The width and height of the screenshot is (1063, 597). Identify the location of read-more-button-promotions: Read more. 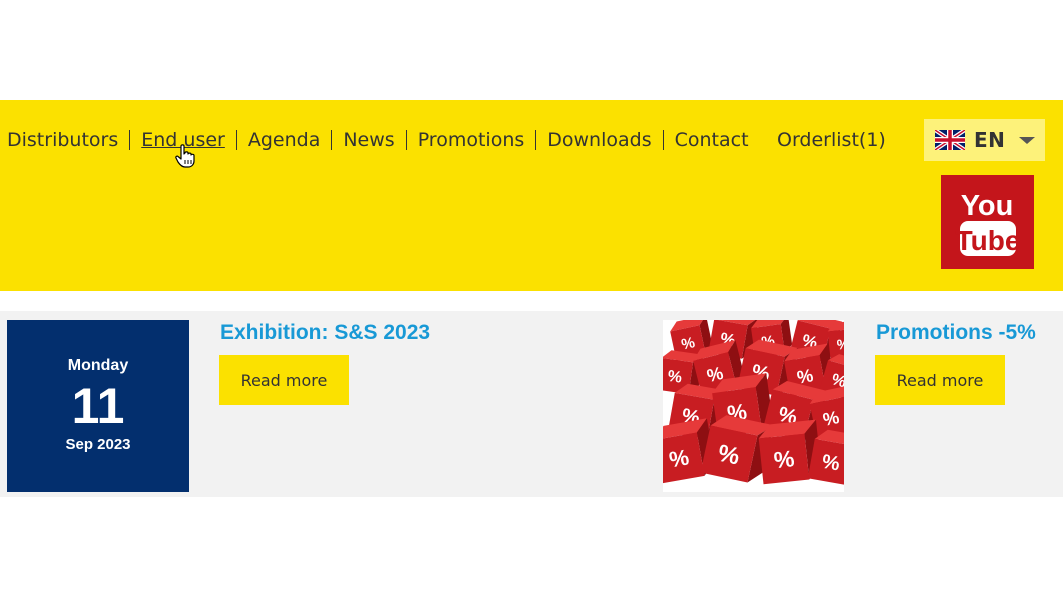
(940, 380).